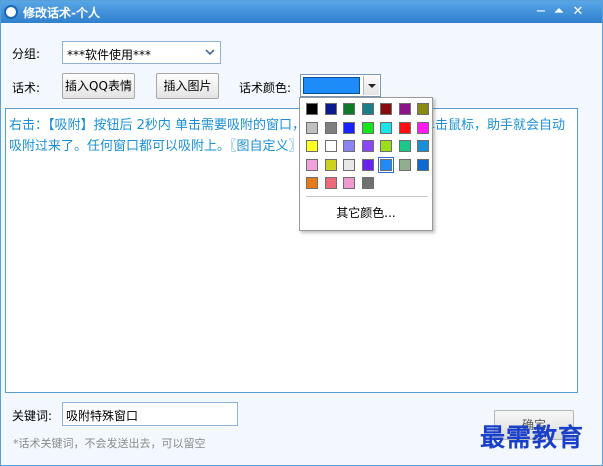 This screenshot has width=603, height=466. I want to click on palette-divider, so click(367, 196).